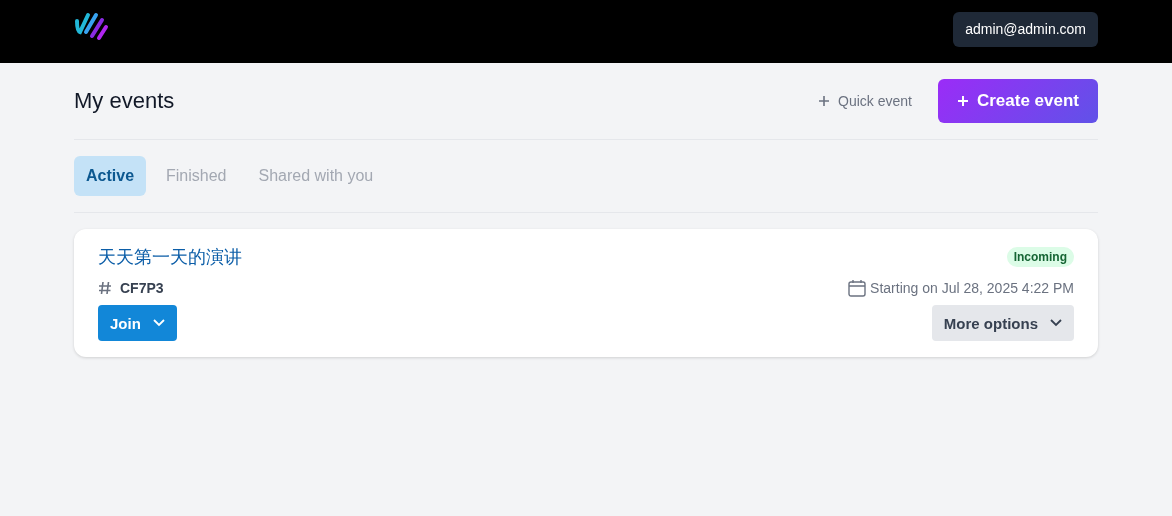 This screenshot has width=1172, height=516. What do you see at coordinates (124, 101) in the screenshot?
I see `page-title: My events` at bounding box center [124, 101].